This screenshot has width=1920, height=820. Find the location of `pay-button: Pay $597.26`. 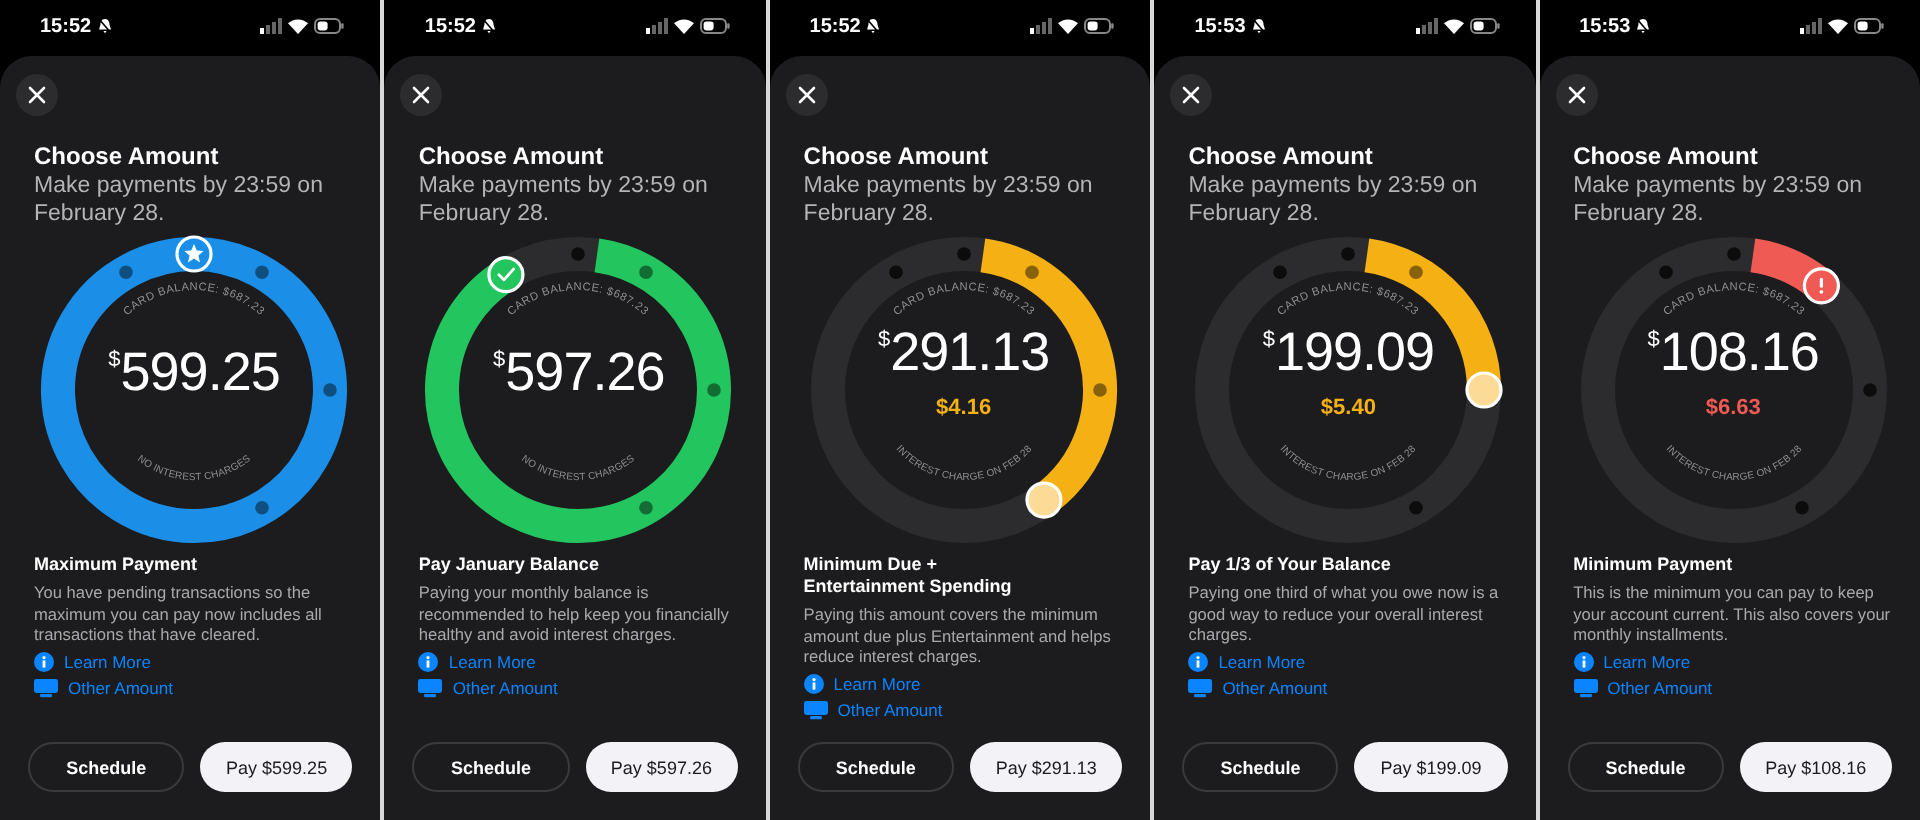

pay-button: Pay $597.26 is located at coordinates (661, 767).